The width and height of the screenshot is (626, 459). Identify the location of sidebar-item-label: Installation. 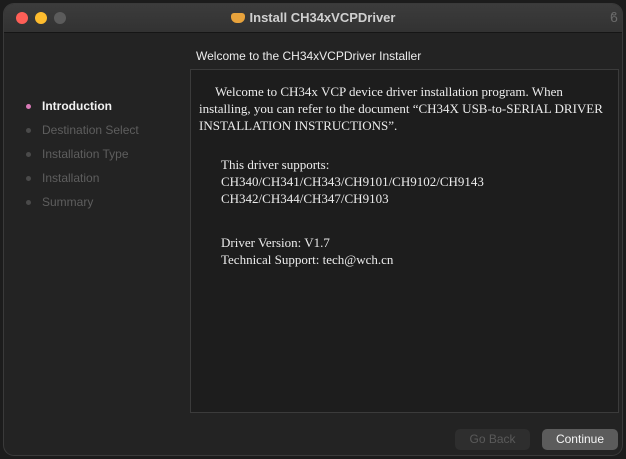
(71, 178).